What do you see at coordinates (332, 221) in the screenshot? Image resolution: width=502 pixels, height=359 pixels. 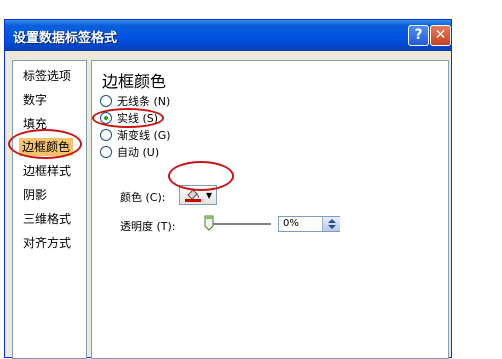 I see `spin-up-icon` at bounding box center [332, 221].